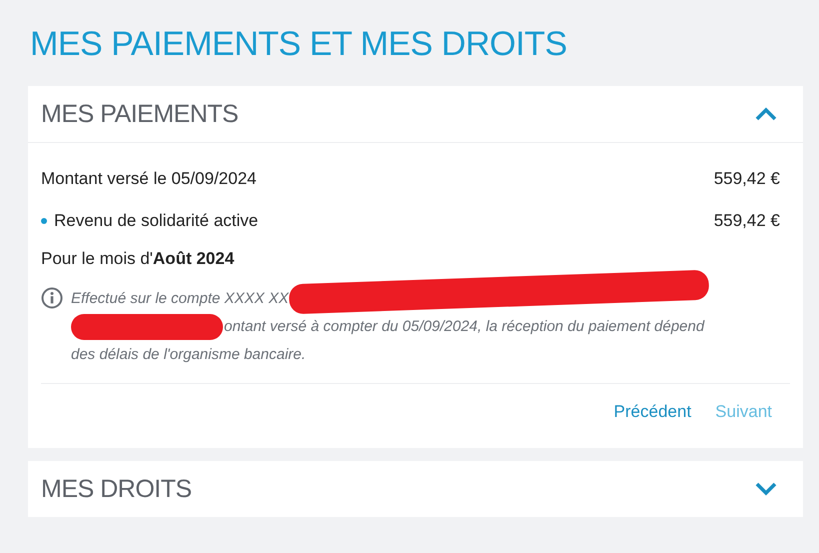 The image size is (819, 553). Describe the element at coordinates (653, 412) in the screenshot. I see `previous-link: Précédent` at that location.